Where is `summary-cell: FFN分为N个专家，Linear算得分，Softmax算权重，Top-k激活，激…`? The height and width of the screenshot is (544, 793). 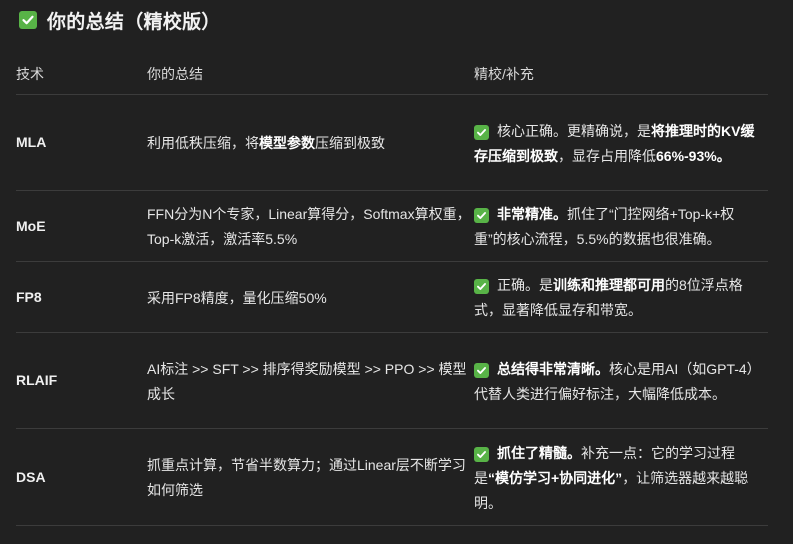 summary-cell: FFN分为N个专家，Linear算得分，Softmax算权重，Top-k激活，激… is located at coordinates (310, 226).